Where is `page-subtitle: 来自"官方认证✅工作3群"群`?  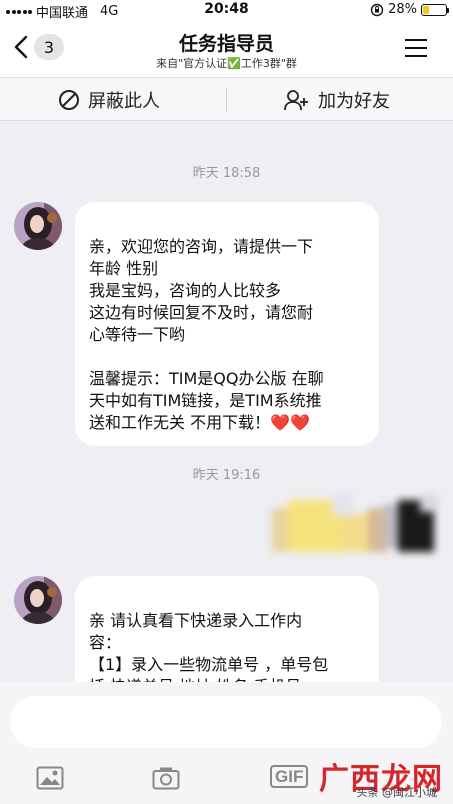 page-subtitle: 来自"官方认证✅工作3群"群 is located at coordinates (226, 63).